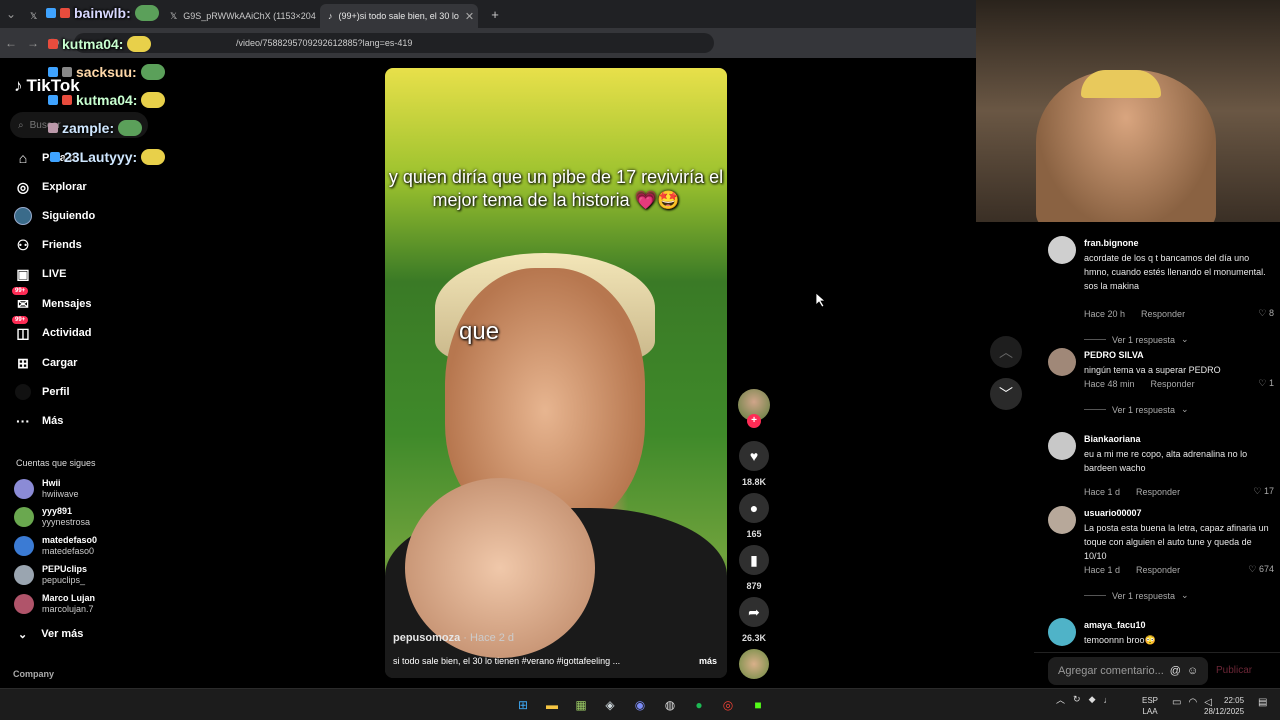 This screenshot has height=720, width=1280. What do you see at coordinates (1185, 339) in the screenshot?
I see `chevron-down-icon: ⌄` at bounding box center [1185, 339].